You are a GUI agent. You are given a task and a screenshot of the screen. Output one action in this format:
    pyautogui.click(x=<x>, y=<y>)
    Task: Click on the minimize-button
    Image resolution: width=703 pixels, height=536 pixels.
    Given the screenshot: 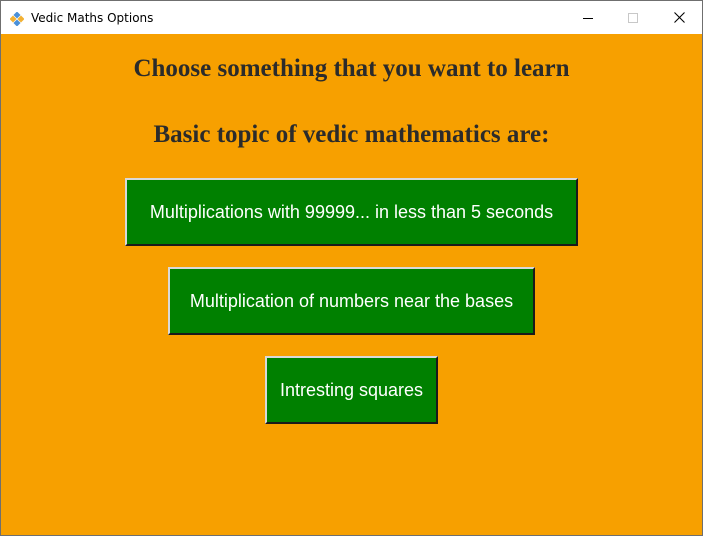 What is the action you would take?
    pyautogui.click(x=588, y=17)
    